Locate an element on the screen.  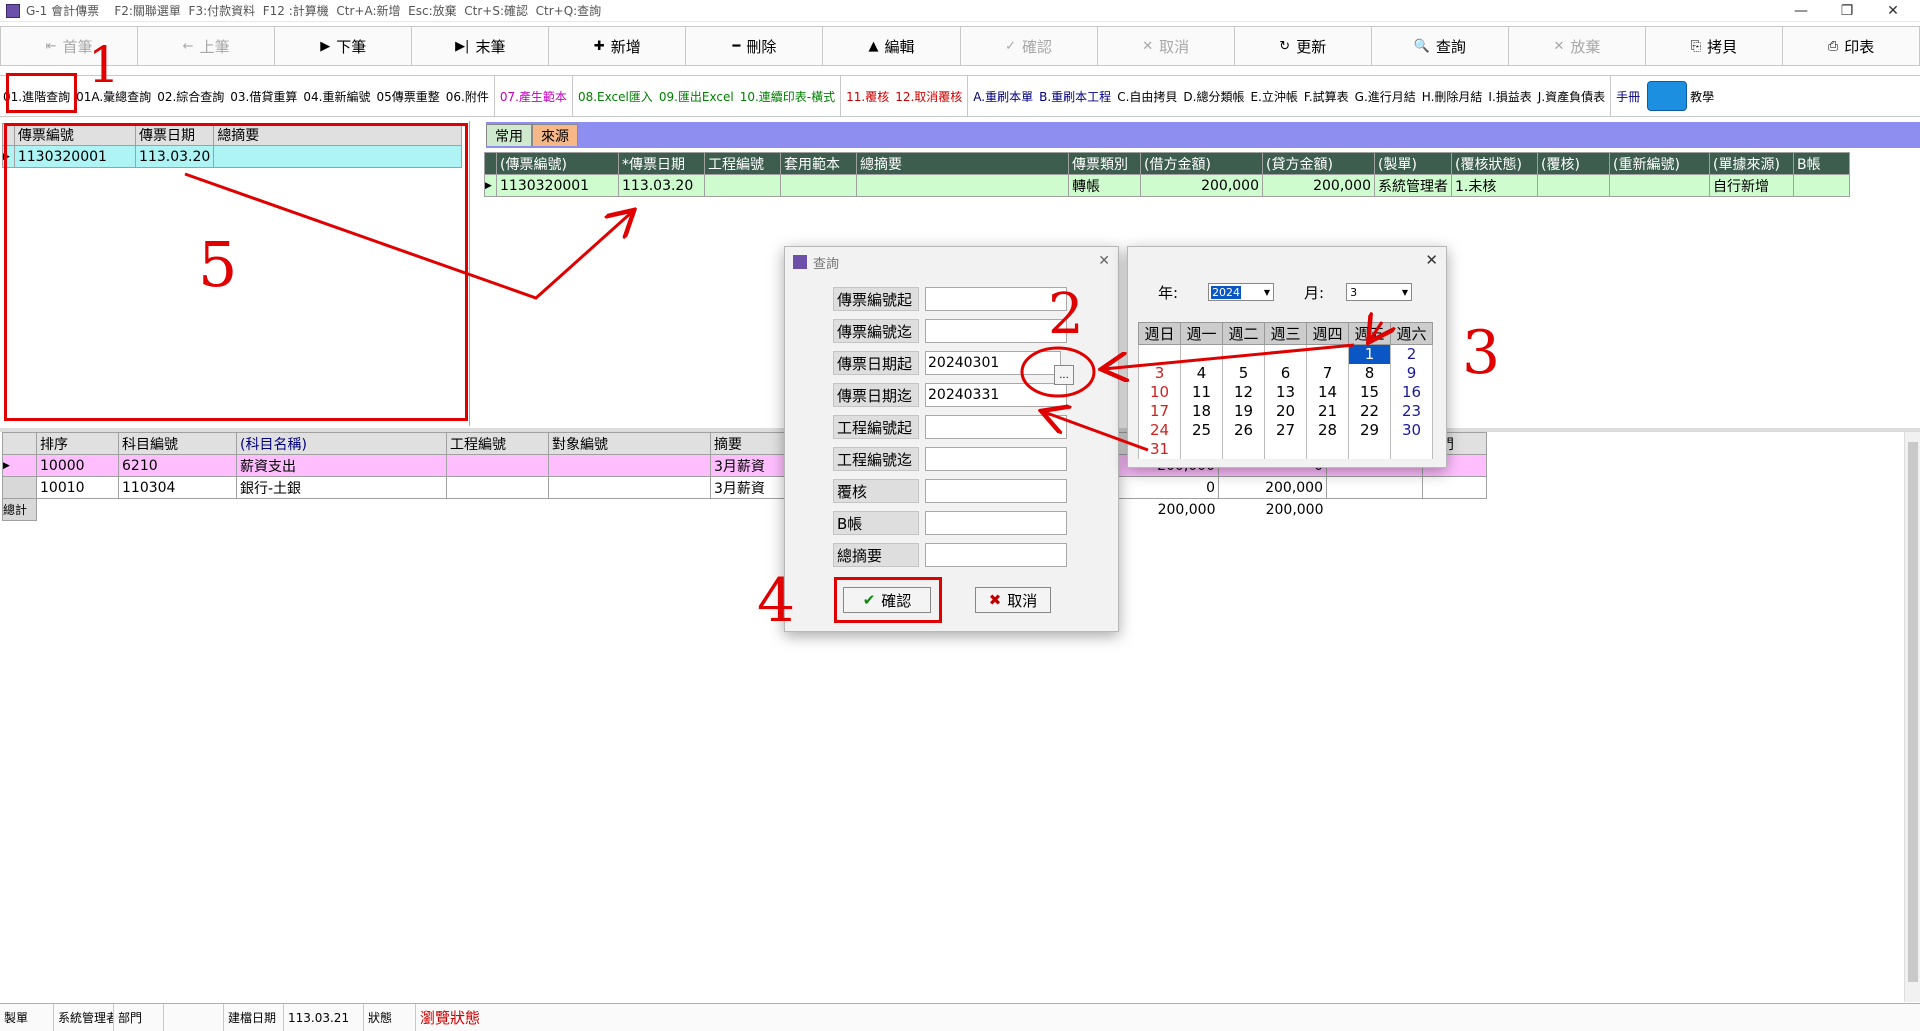
toolbar-button-13: ⎙ 印表 is located at coordinates (1851, 46).